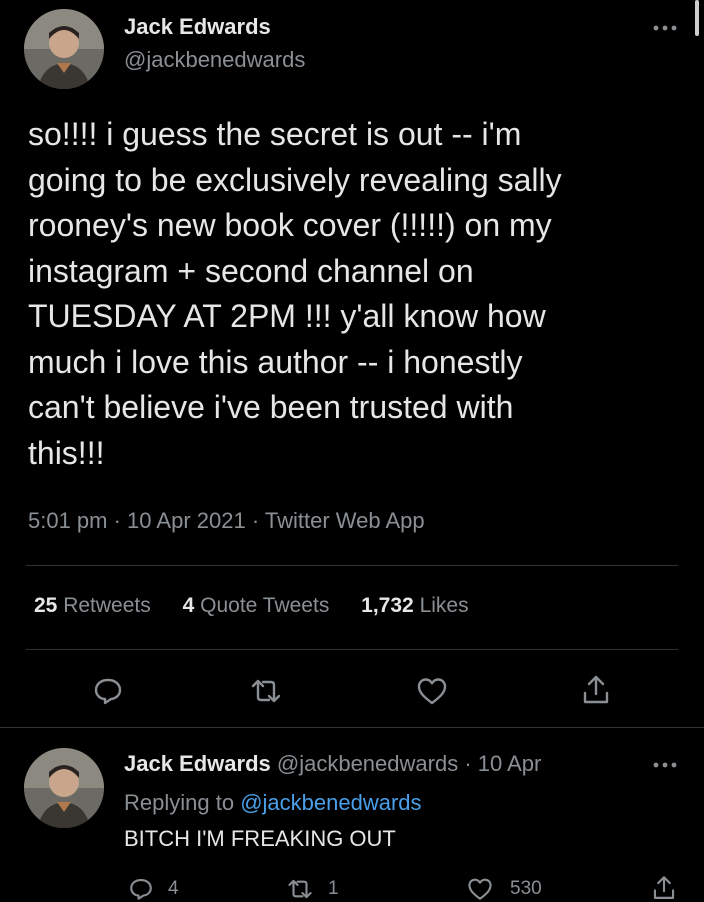 The width and height of the screenshot is (704, 902). What do you see at coordinates (275, 361) in the screenshot?
I see `tweet-text-line: much i love this author -- i honestly` at bounding box center [275, 361].